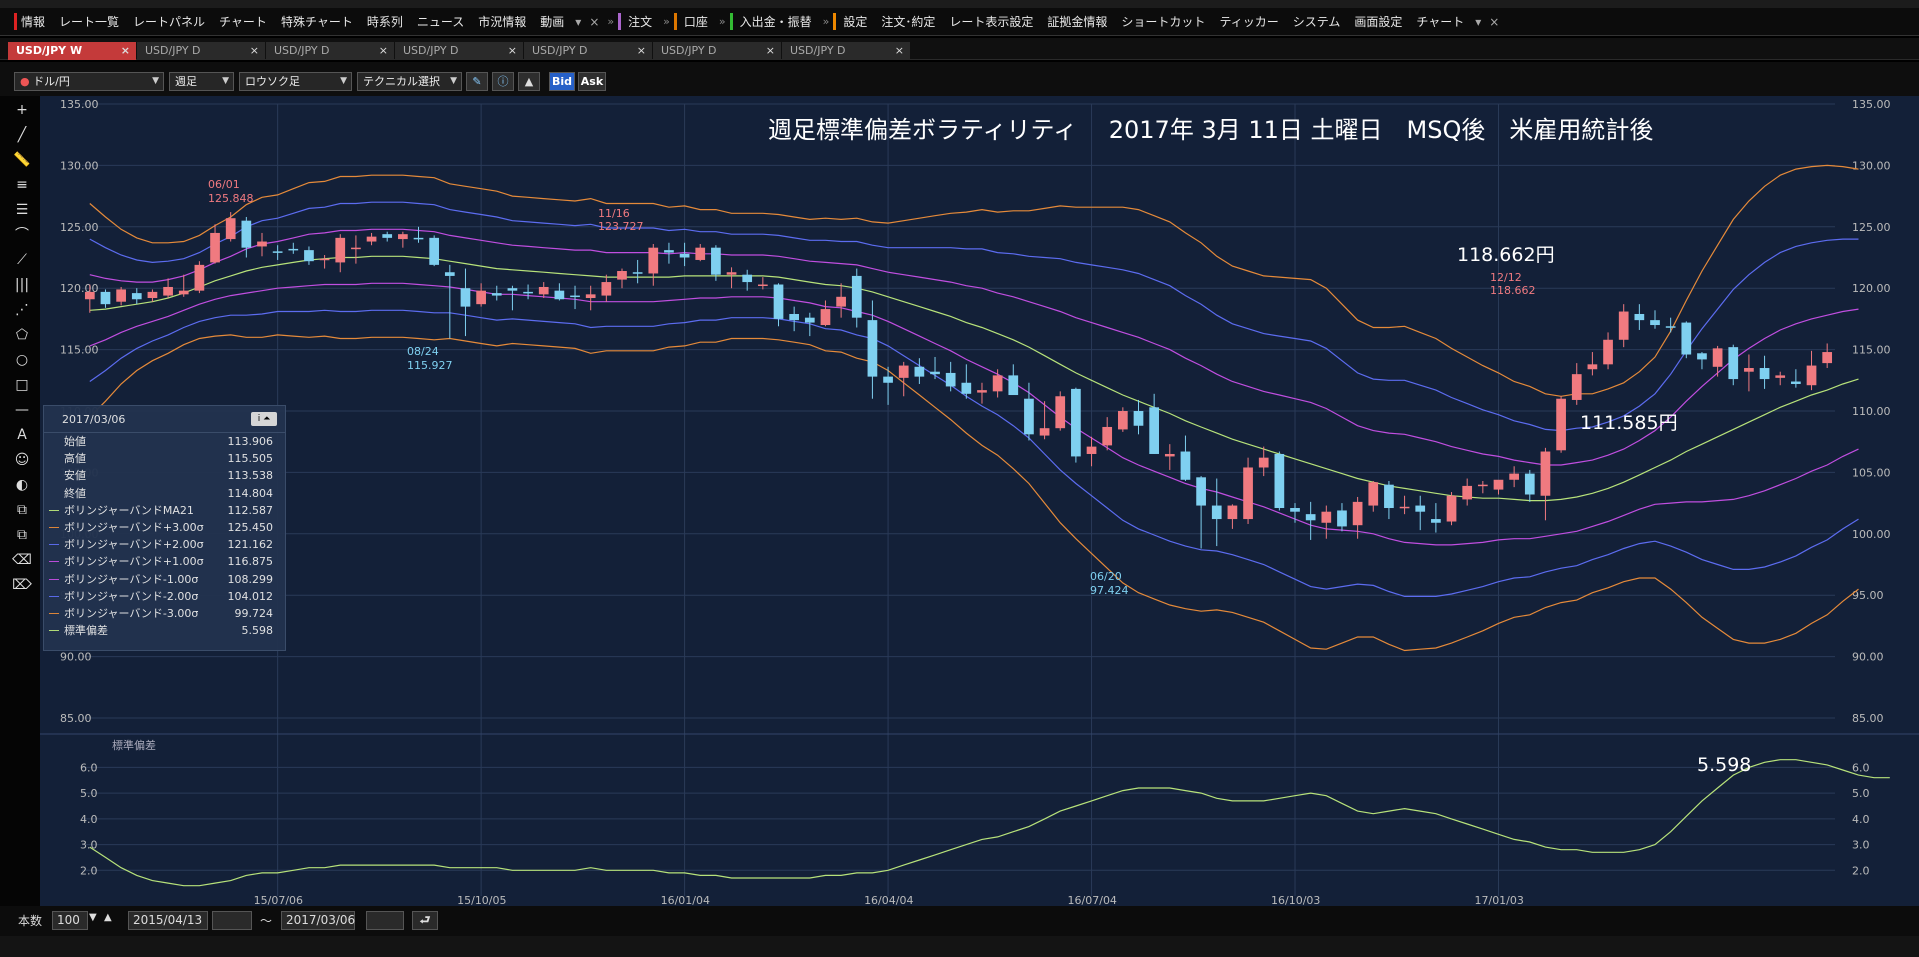  I want to click on menu-item-order-fill: 注文･約定, so click(908, 21).